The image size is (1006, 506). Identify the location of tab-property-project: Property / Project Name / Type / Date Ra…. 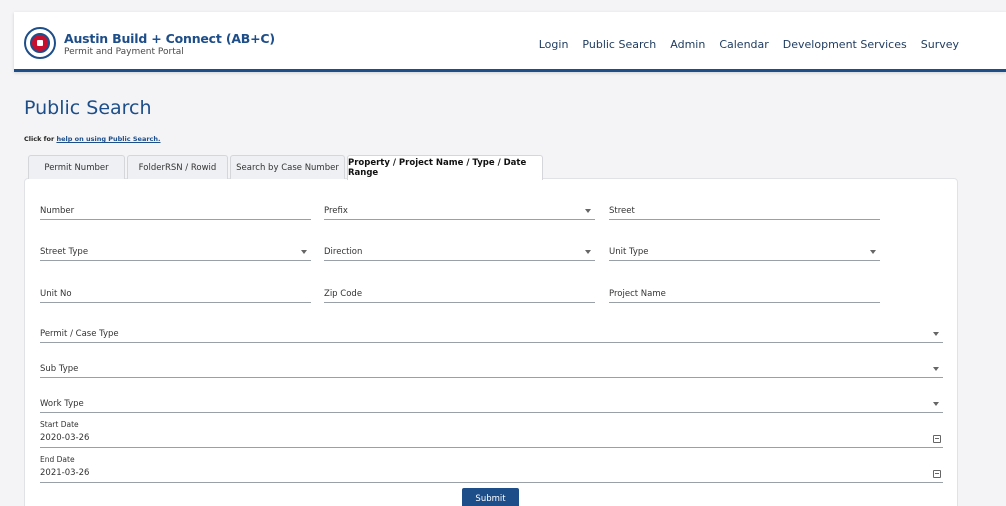
(445, 167).